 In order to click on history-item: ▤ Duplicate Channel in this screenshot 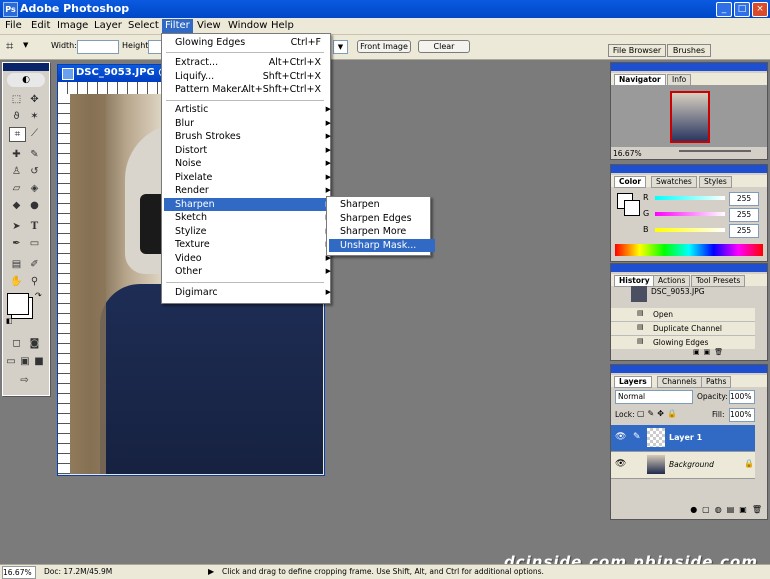, I will do `click(683, 329)`.